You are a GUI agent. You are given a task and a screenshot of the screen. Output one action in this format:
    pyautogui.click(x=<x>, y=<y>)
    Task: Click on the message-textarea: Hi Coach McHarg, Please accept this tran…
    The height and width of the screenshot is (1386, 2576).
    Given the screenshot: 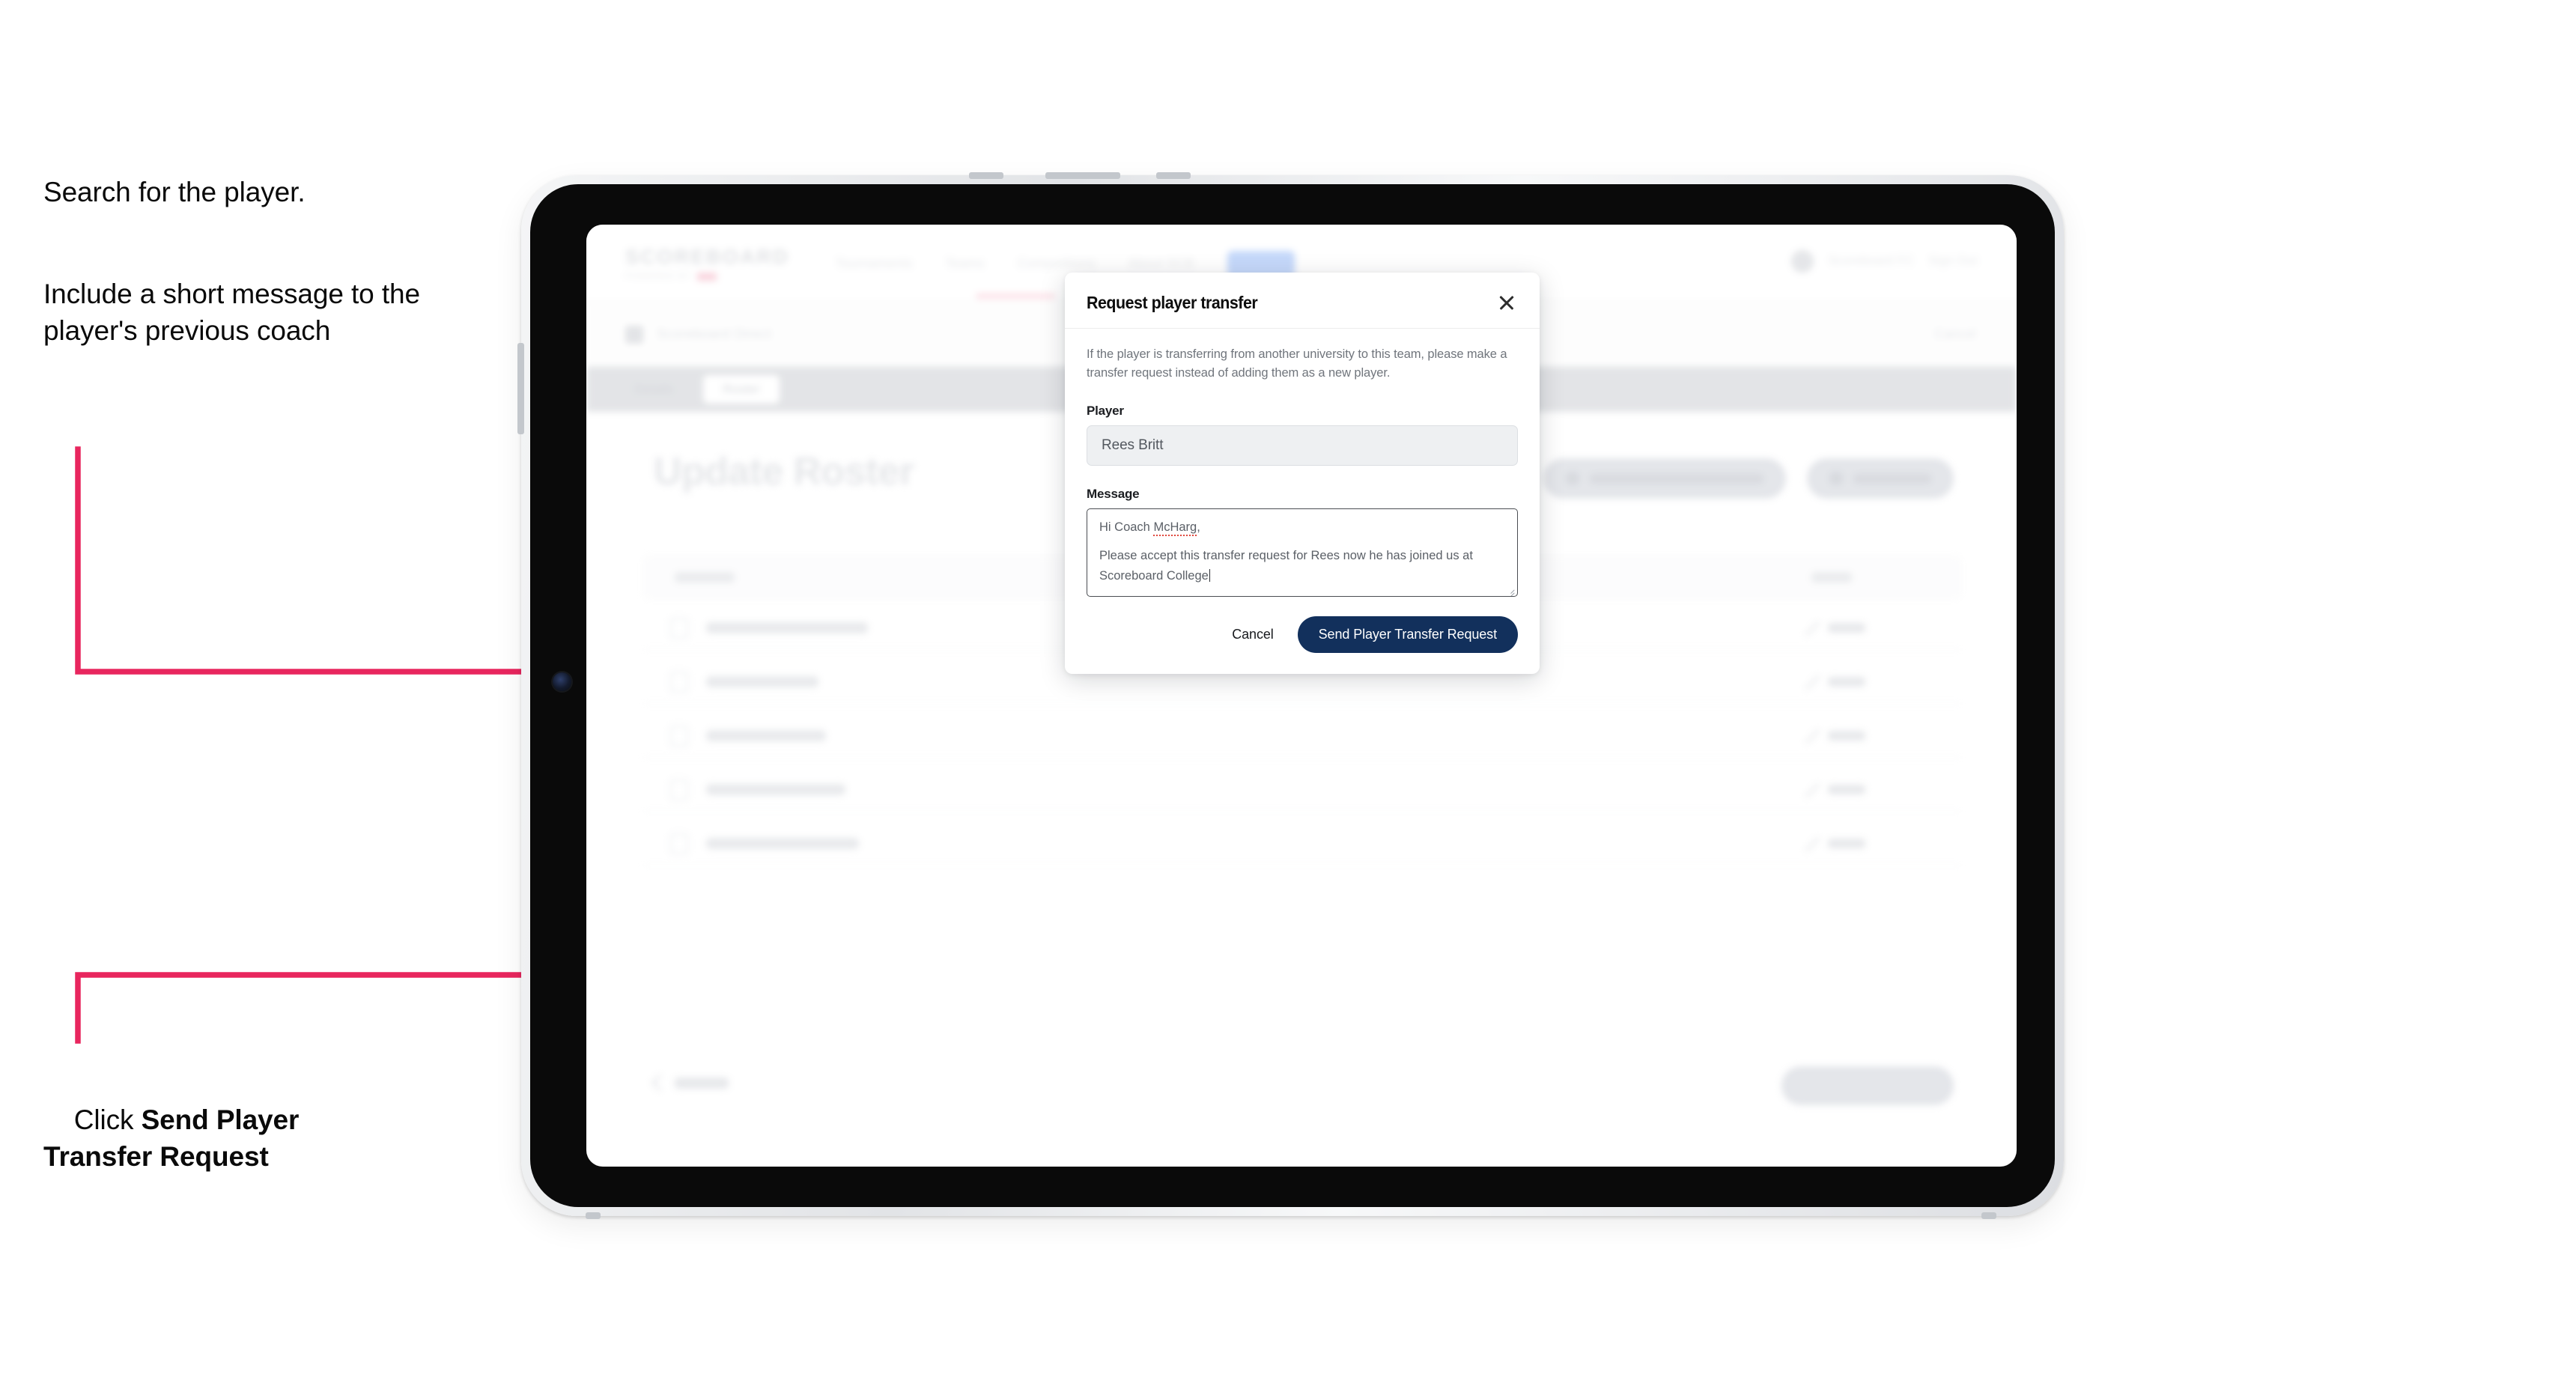 What is the action you would take?
    pyautogui.click(x=1302, y=553)
    